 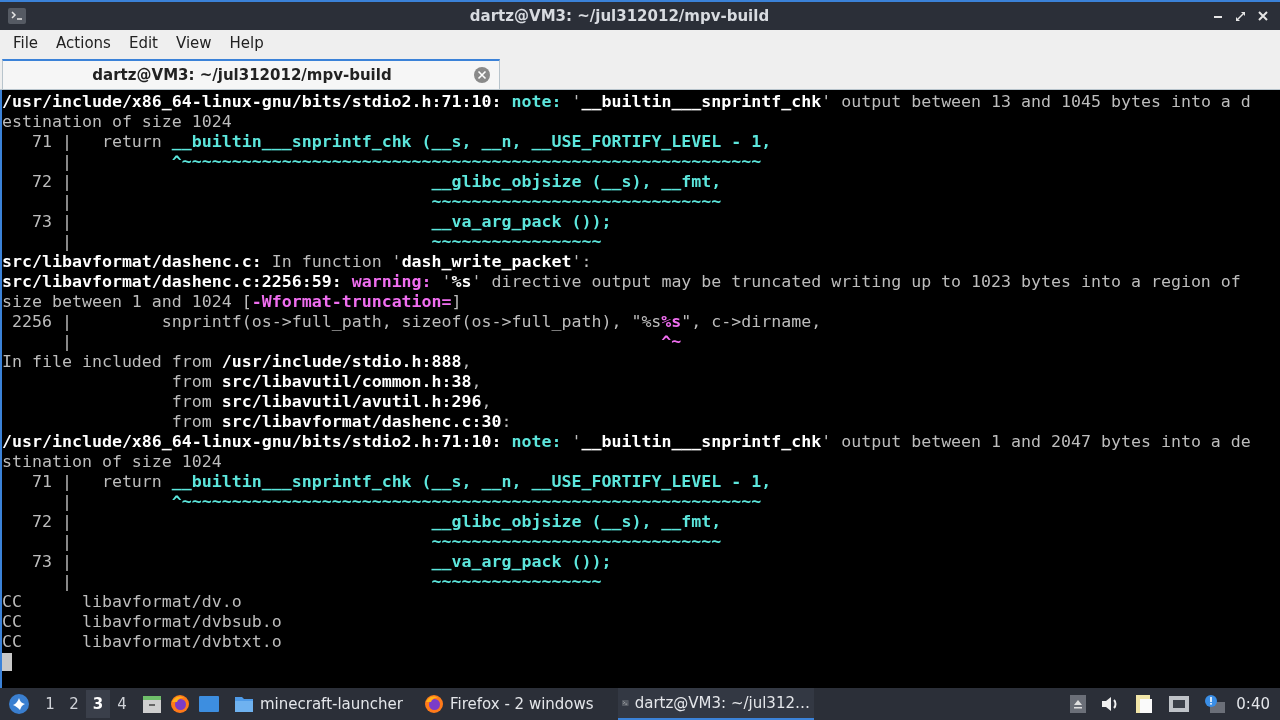 I want to click on terminal-line: estination of size 1024, so click(x=117, y=122).